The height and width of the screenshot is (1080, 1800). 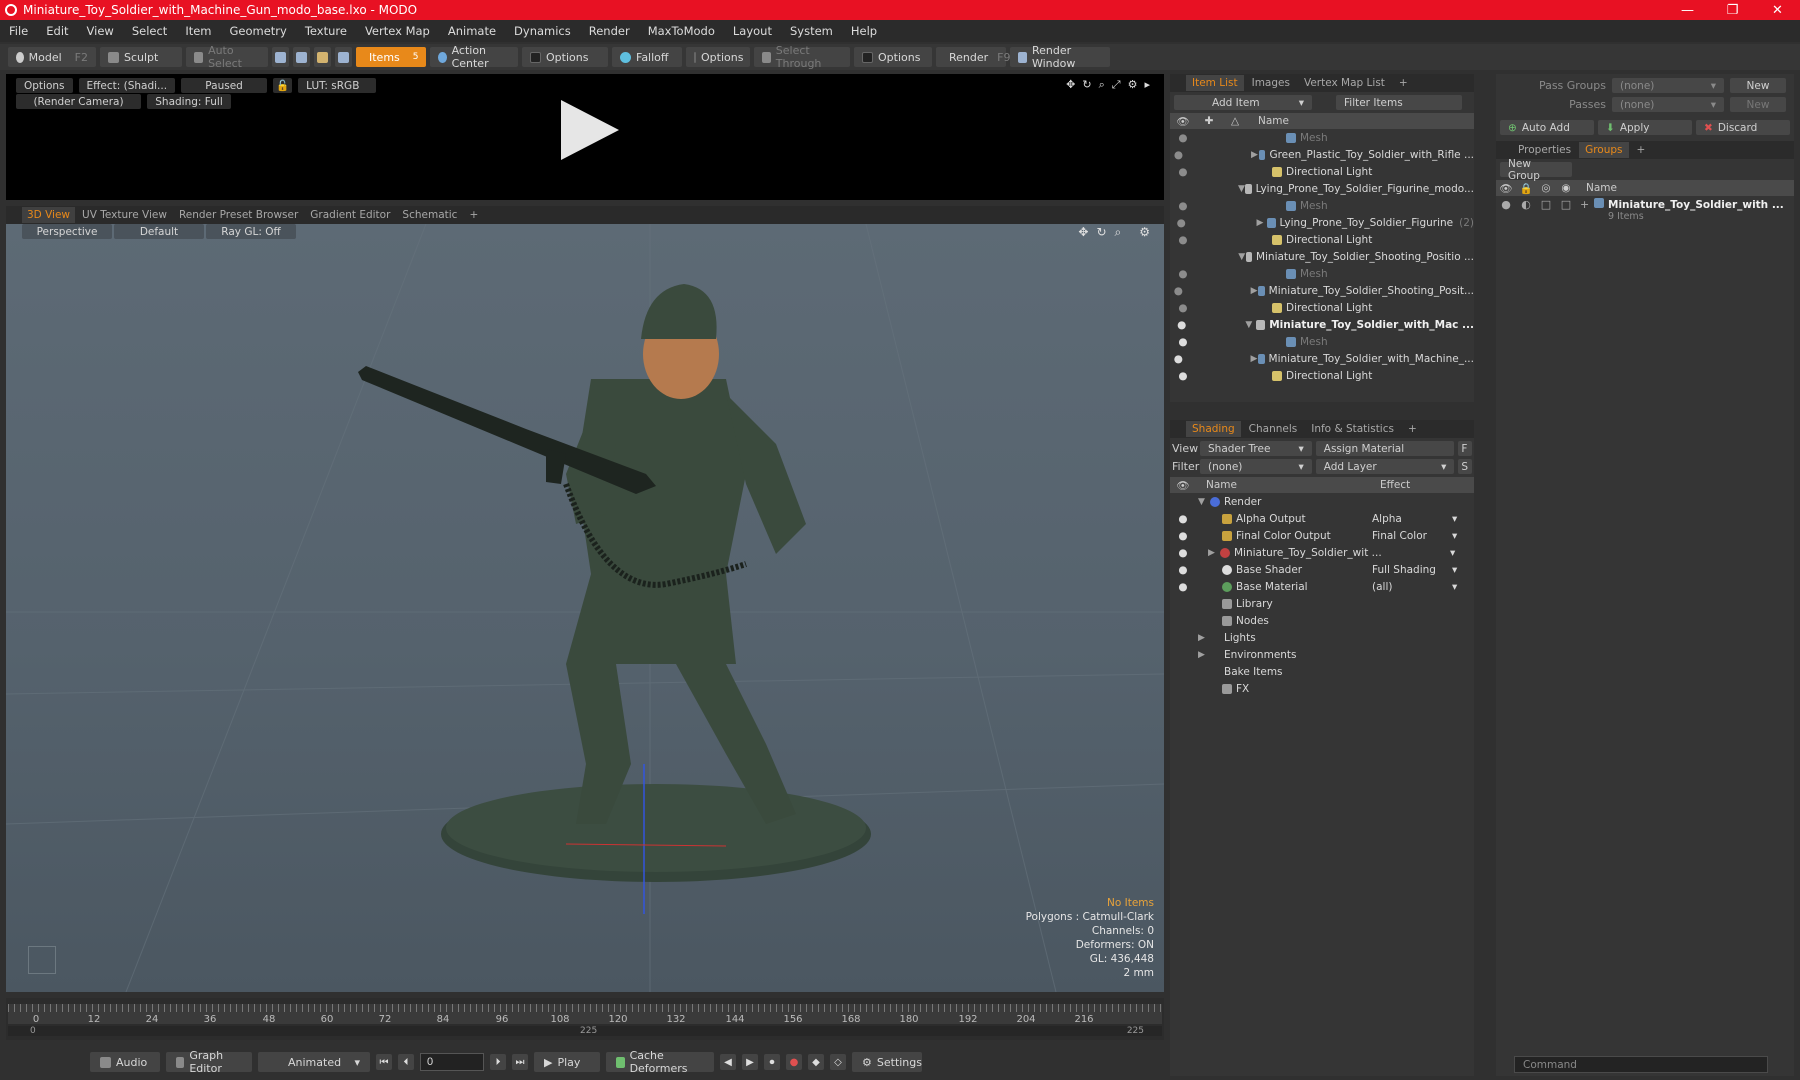 What do you see at coordinates (18, 31) in the screenshot?
I see `menu-file: File` at bounding box center [18, 31].